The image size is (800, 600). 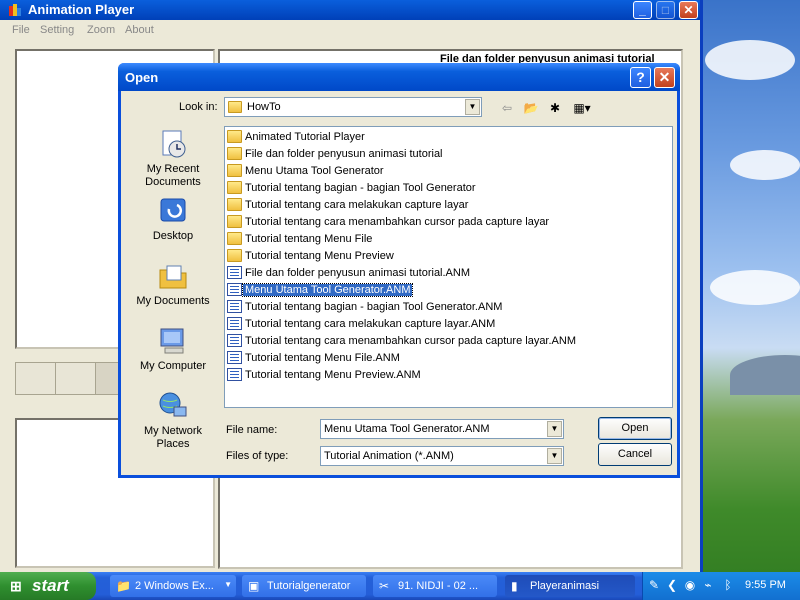 What do you see at coordinates (21, 30) in the screenshot?
I see `menu-file: File` at bounding box center [21, 30].